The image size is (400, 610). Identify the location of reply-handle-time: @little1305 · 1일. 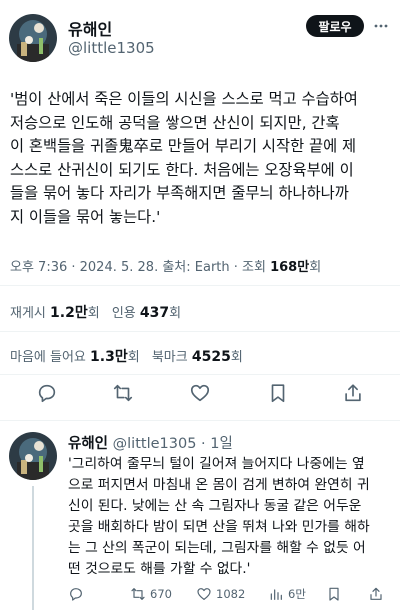
(173, 444).